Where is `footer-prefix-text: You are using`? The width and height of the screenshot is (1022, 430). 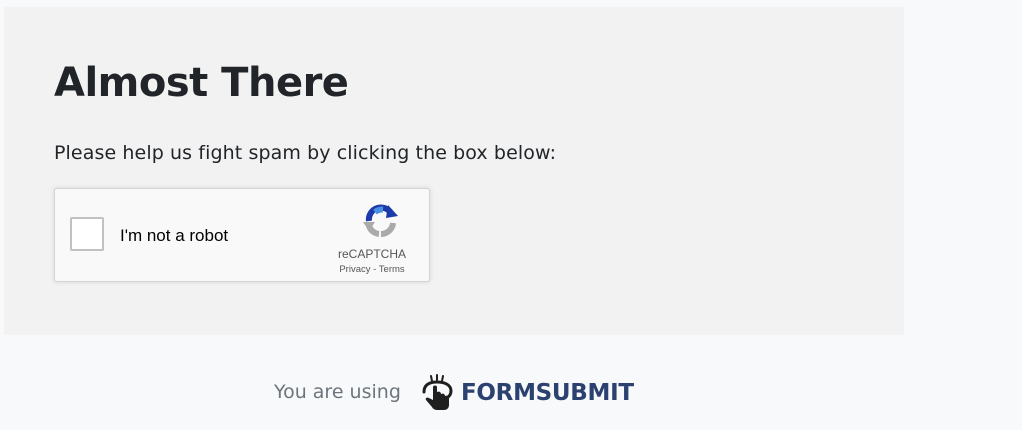 footer-prefix-text: You are using is located at coordinates (337, 392).